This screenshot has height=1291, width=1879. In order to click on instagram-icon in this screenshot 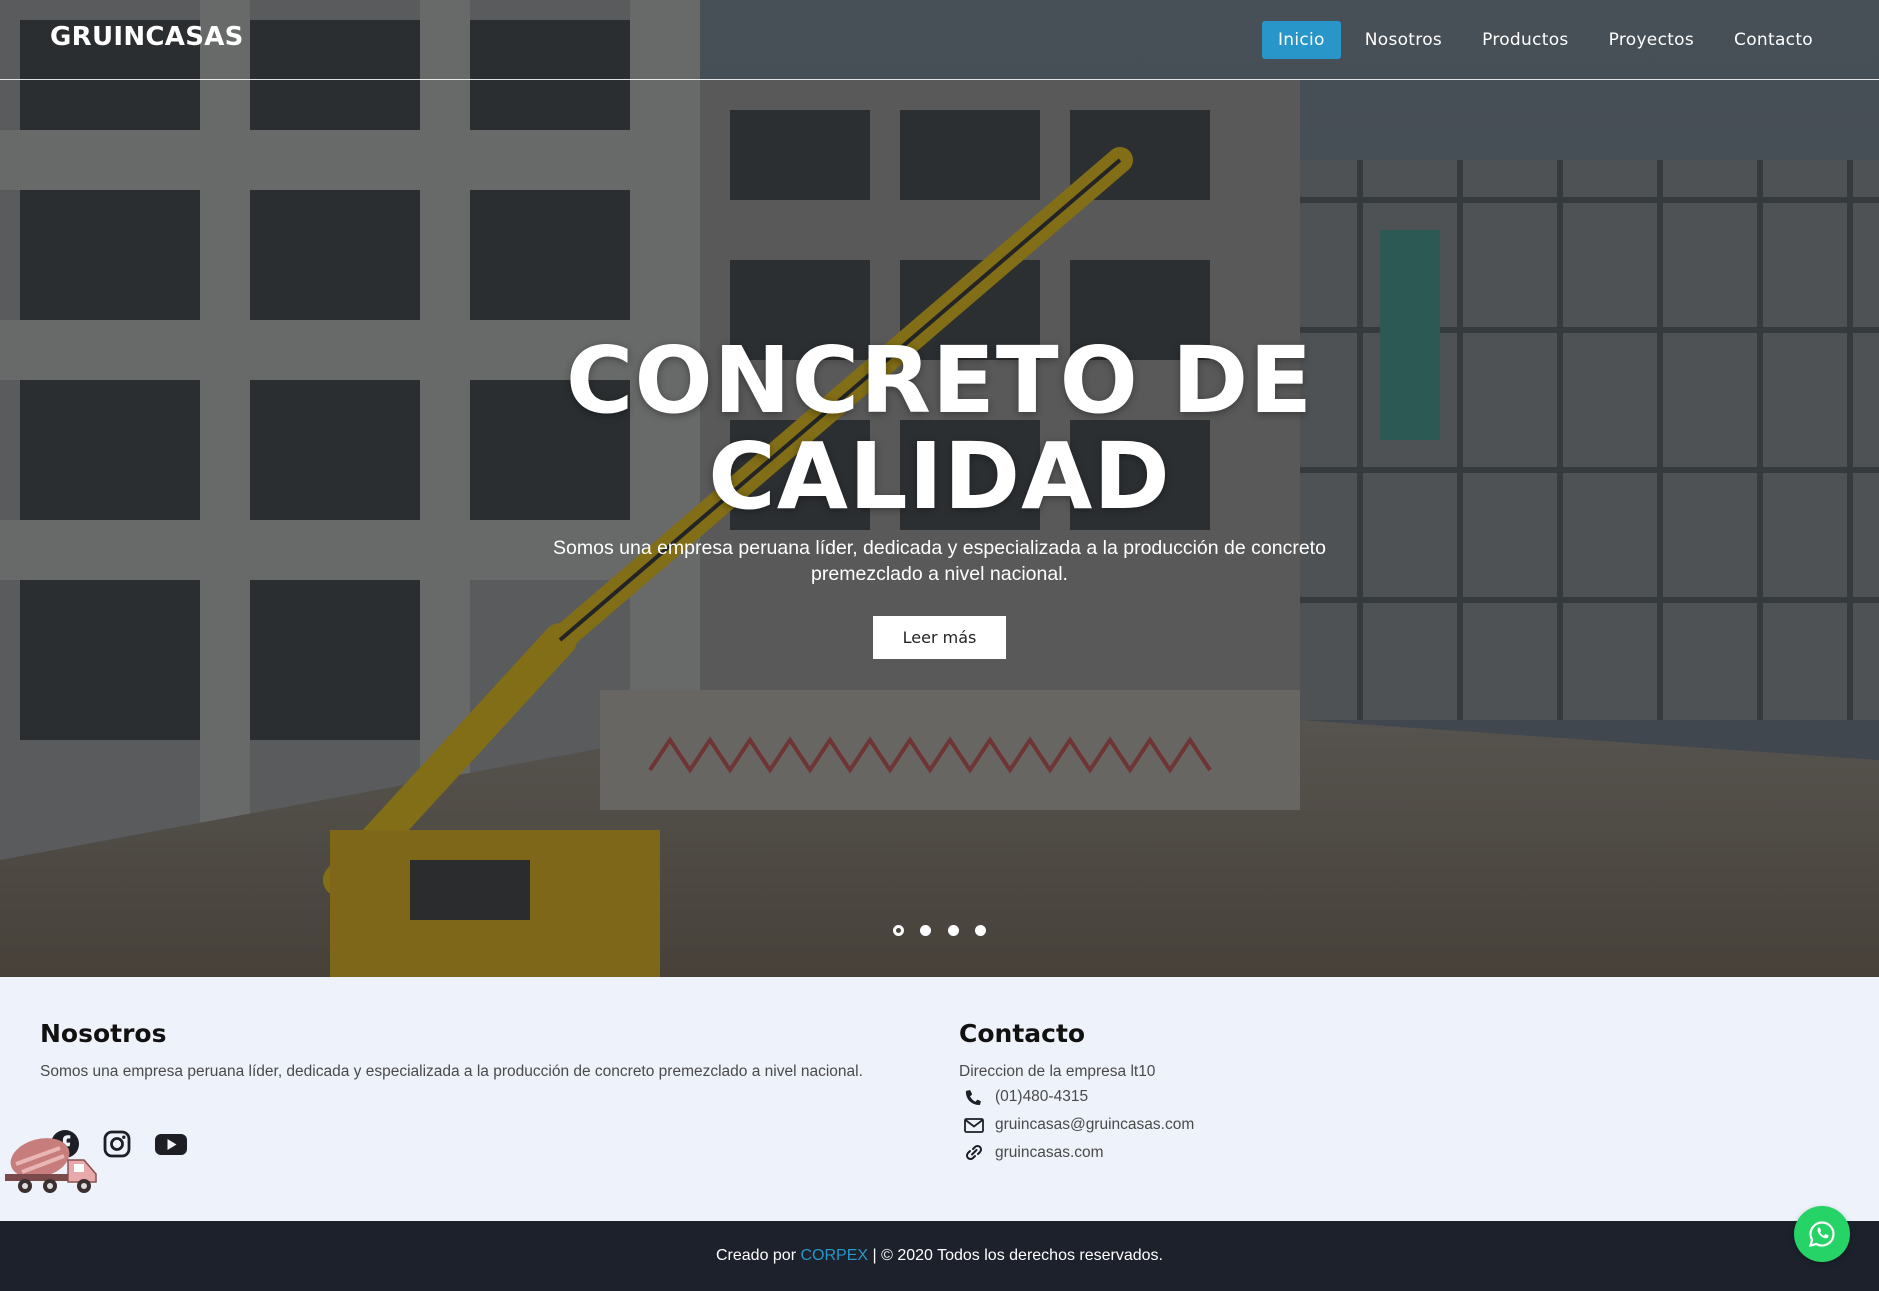, I will do `click(117, 1144)`.